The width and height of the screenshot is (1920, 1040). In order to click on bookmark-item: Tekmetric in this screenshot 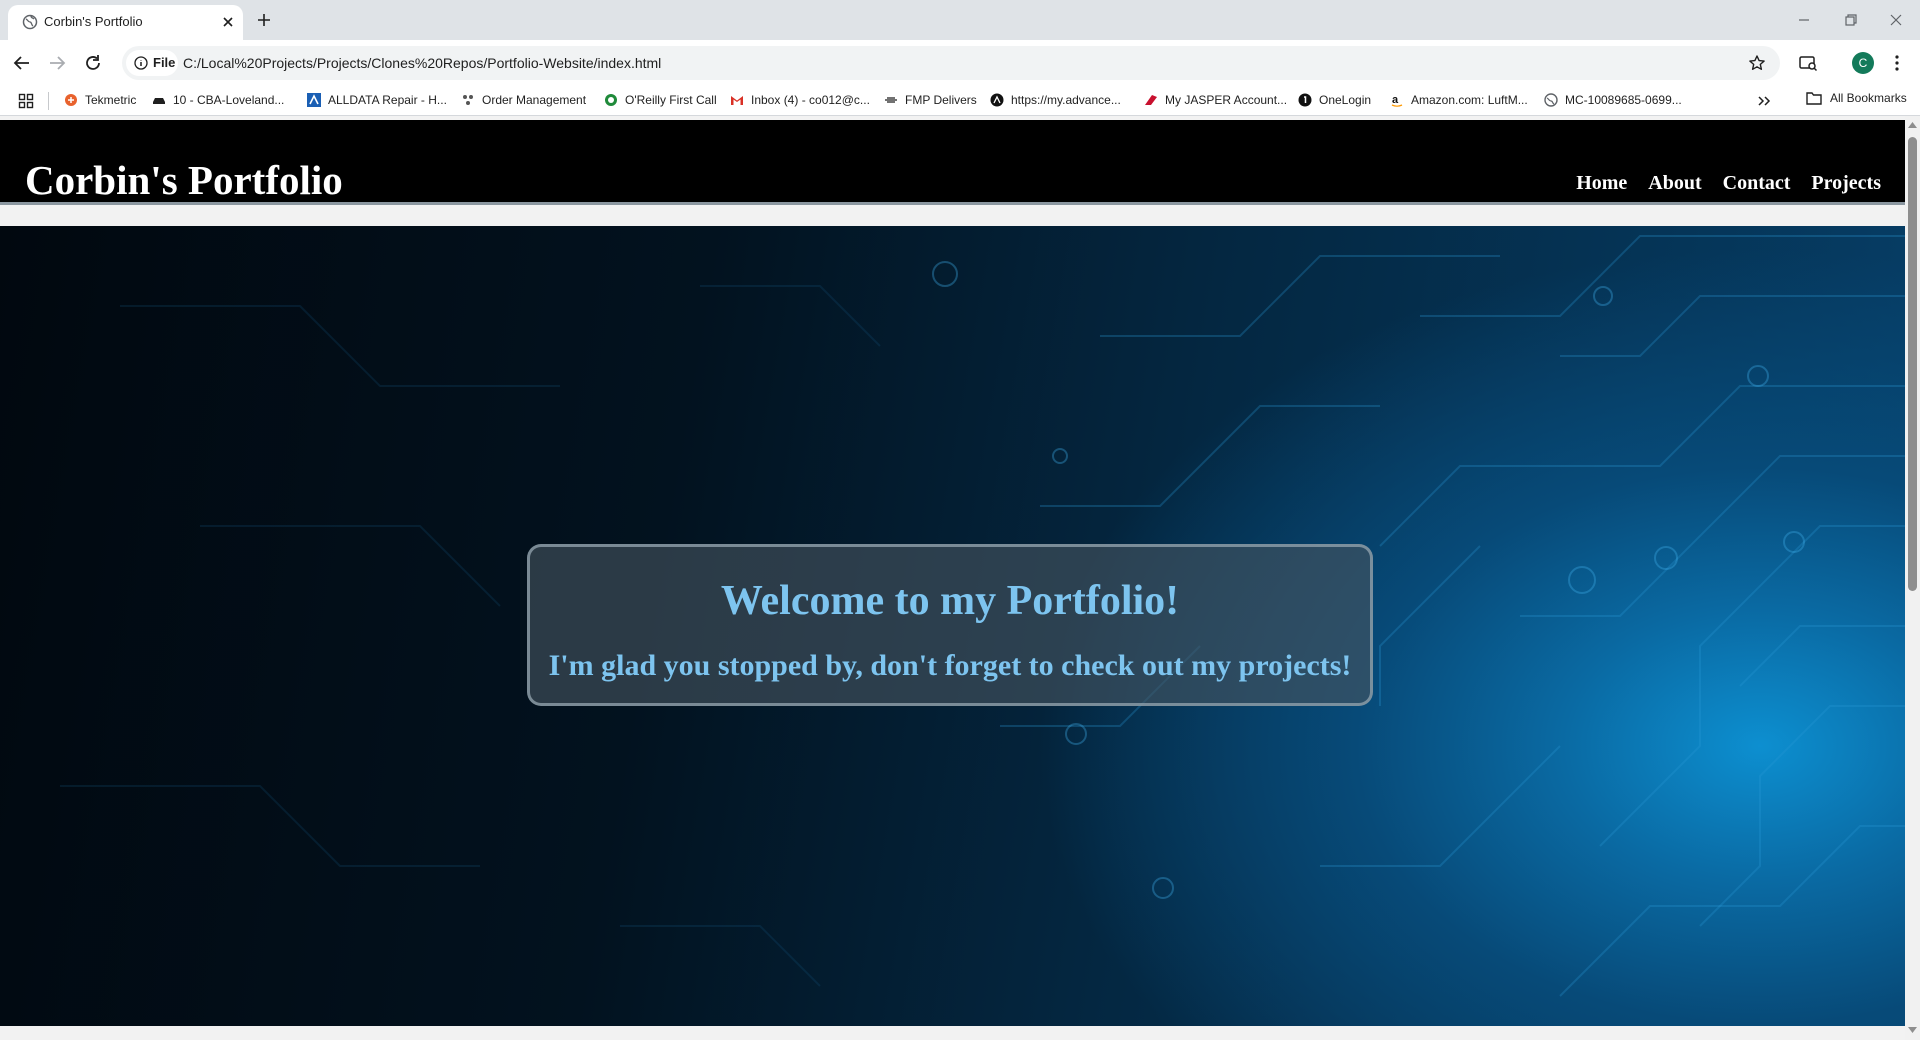, I will do `click(100, 100)`.